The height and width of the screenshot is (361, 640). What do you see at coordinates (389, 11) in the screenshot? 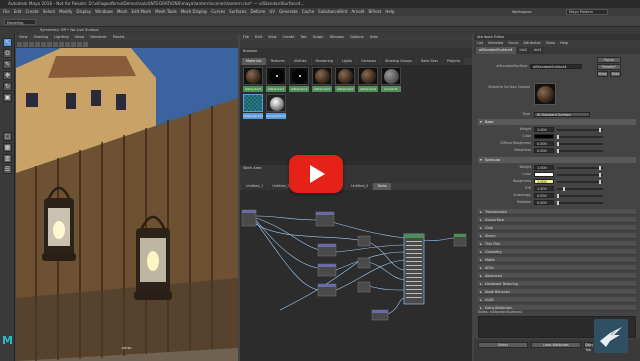
I see `menu-help: Help` at bounding box center [389, 11].